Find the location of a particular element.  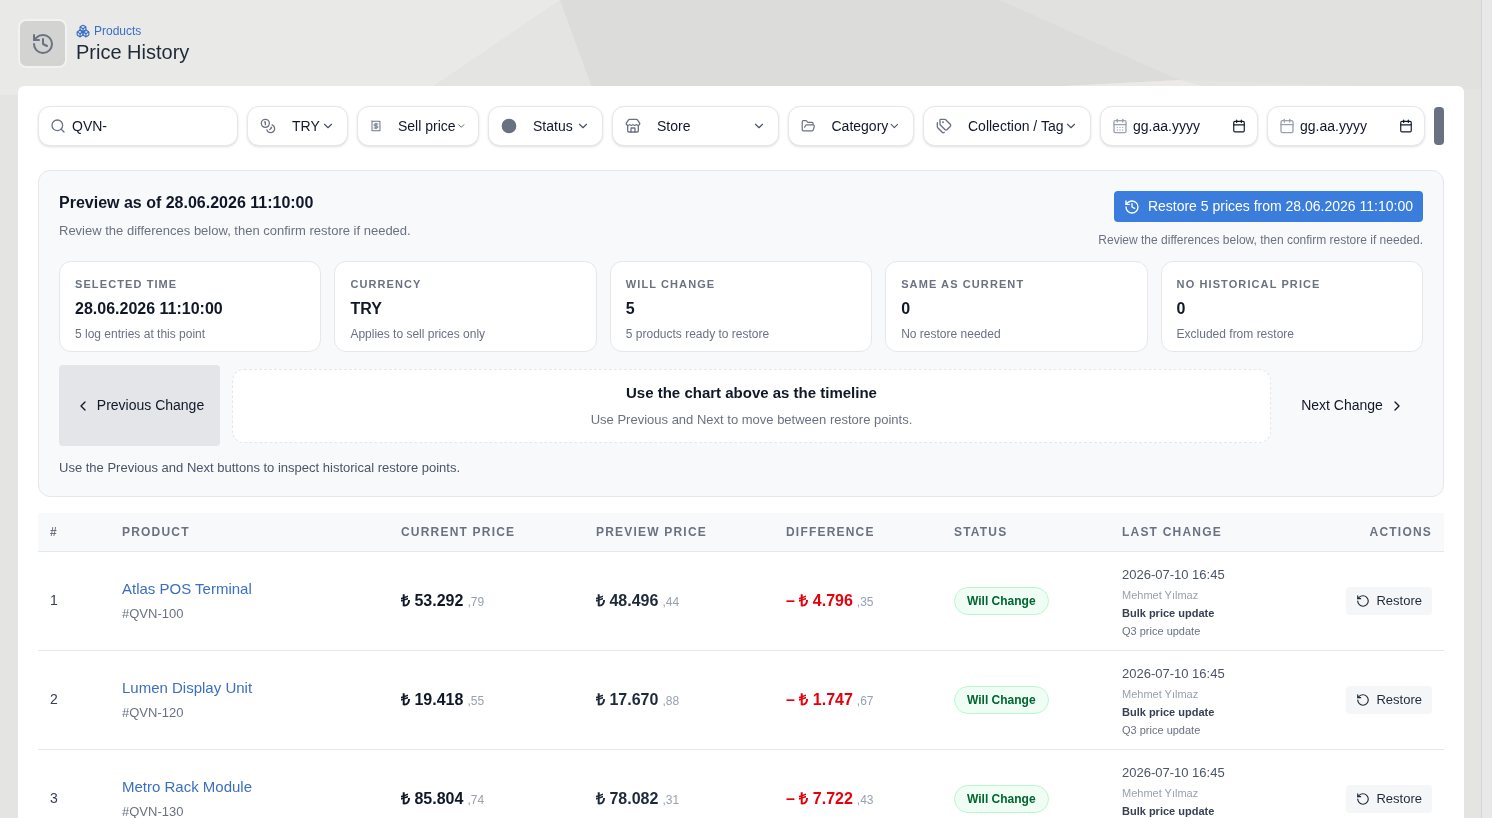

product-sku: #QVN-100 is located at coordinates (153, 614).